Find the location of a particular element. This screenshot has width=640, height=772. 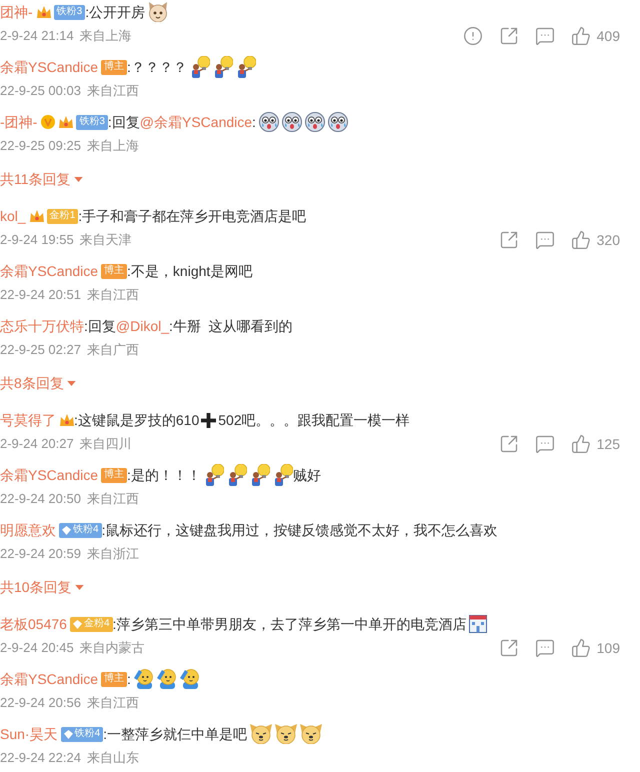

comment-time: 22-9-25 00:03 is located at coordinates (40, 91).